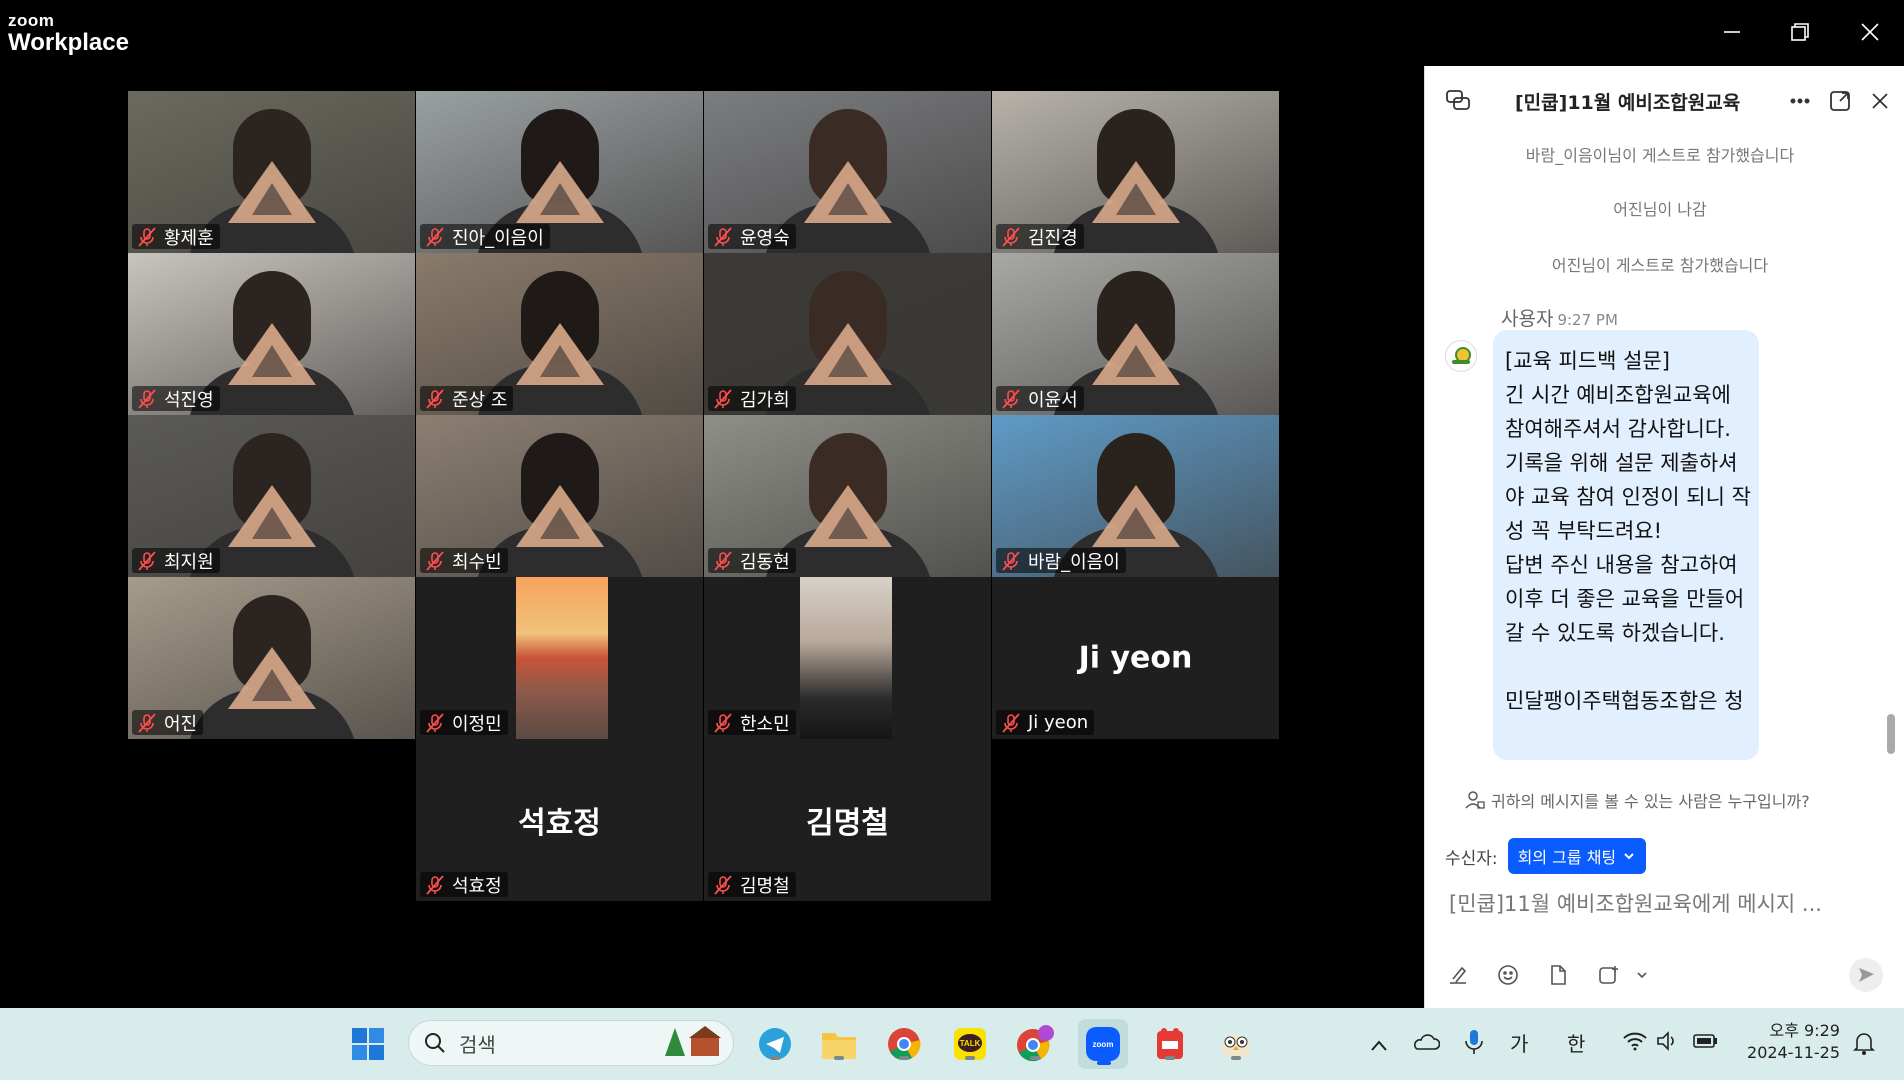 The image size is (1904, 1080). I want to click on participant-name-tag: 준상 조, so click(467, 398).